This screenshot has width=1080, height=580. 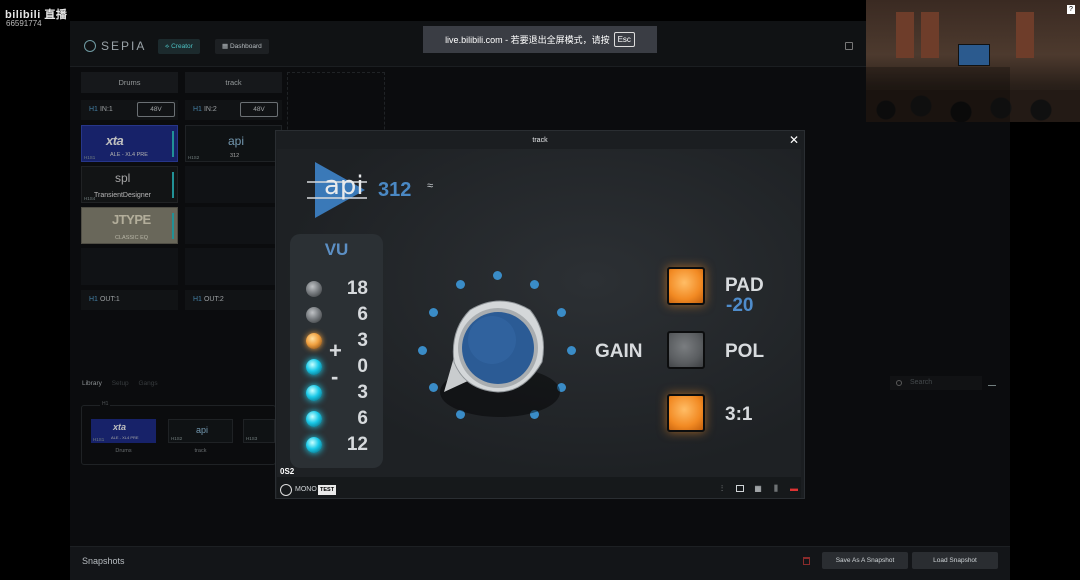 What do you see at coordinates (342, 192) in the screenshot?
I see `api-logo: api` at bounding box center [342, 192].